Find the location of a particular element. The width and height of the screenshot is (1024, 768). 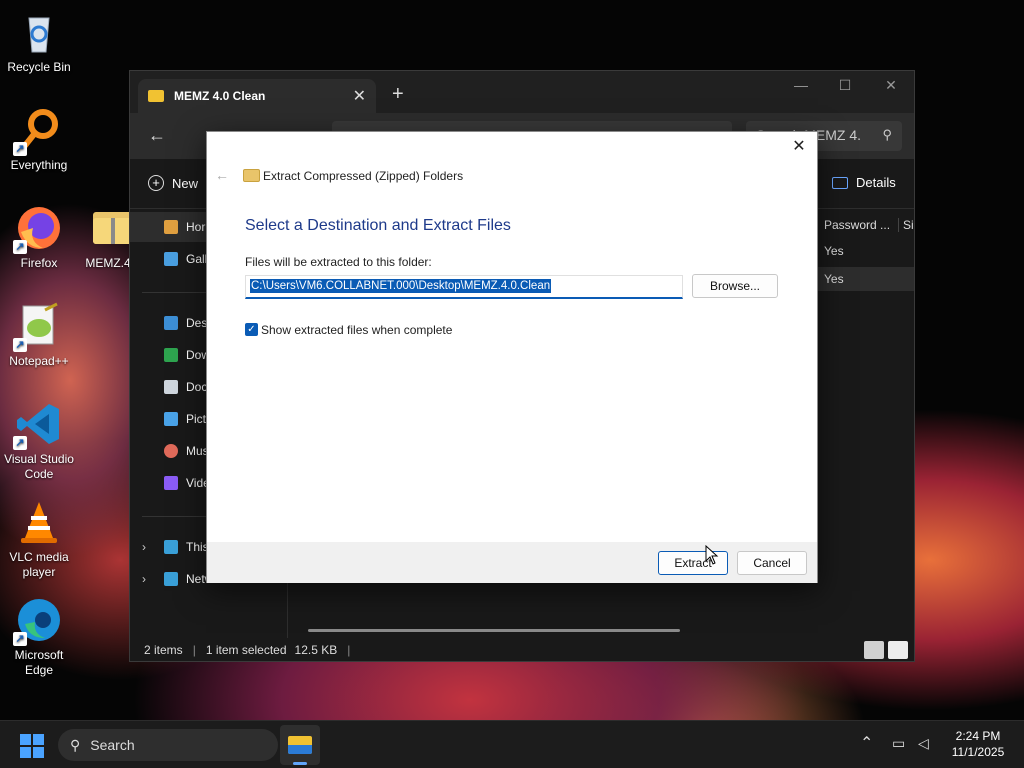

zip-folder-icon is located at coordinates (251, 175).